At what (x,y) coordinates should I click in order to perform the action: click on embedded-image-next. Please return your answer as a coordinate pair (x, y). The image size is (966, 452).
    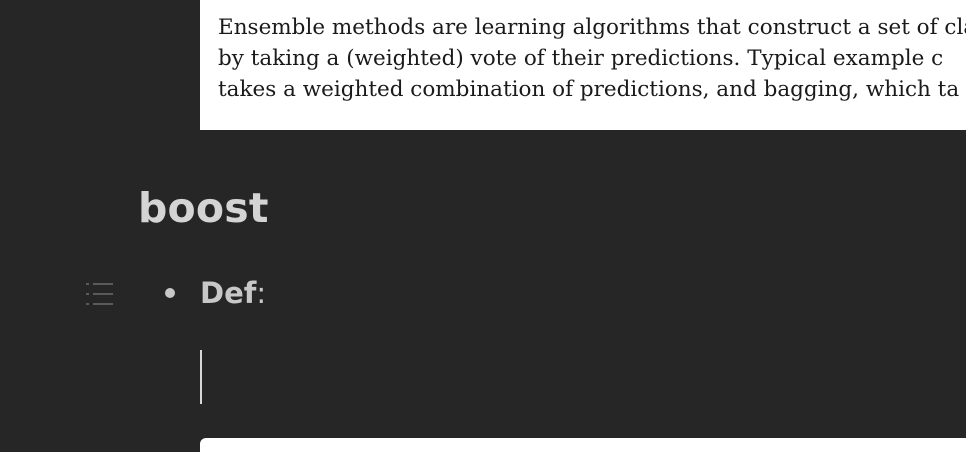
    Looking at the image, I should click on (583, 445).